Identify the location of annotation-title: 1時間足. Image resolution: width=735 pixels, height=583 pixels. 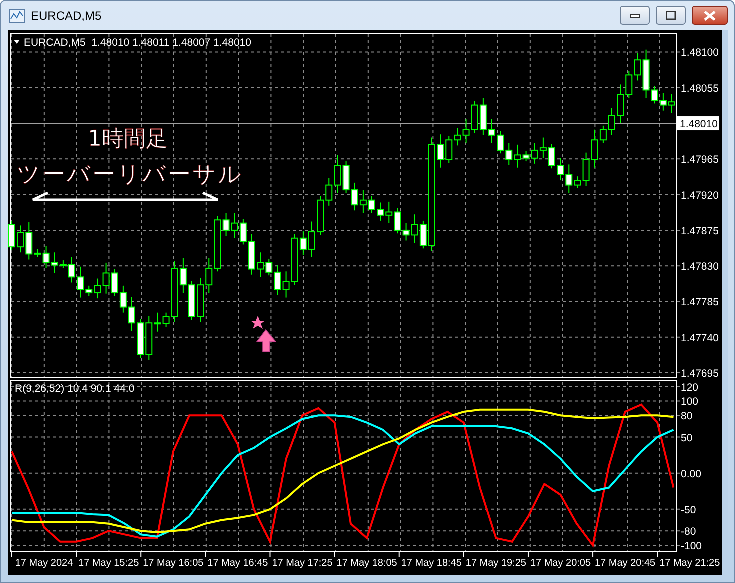
(128, 139).